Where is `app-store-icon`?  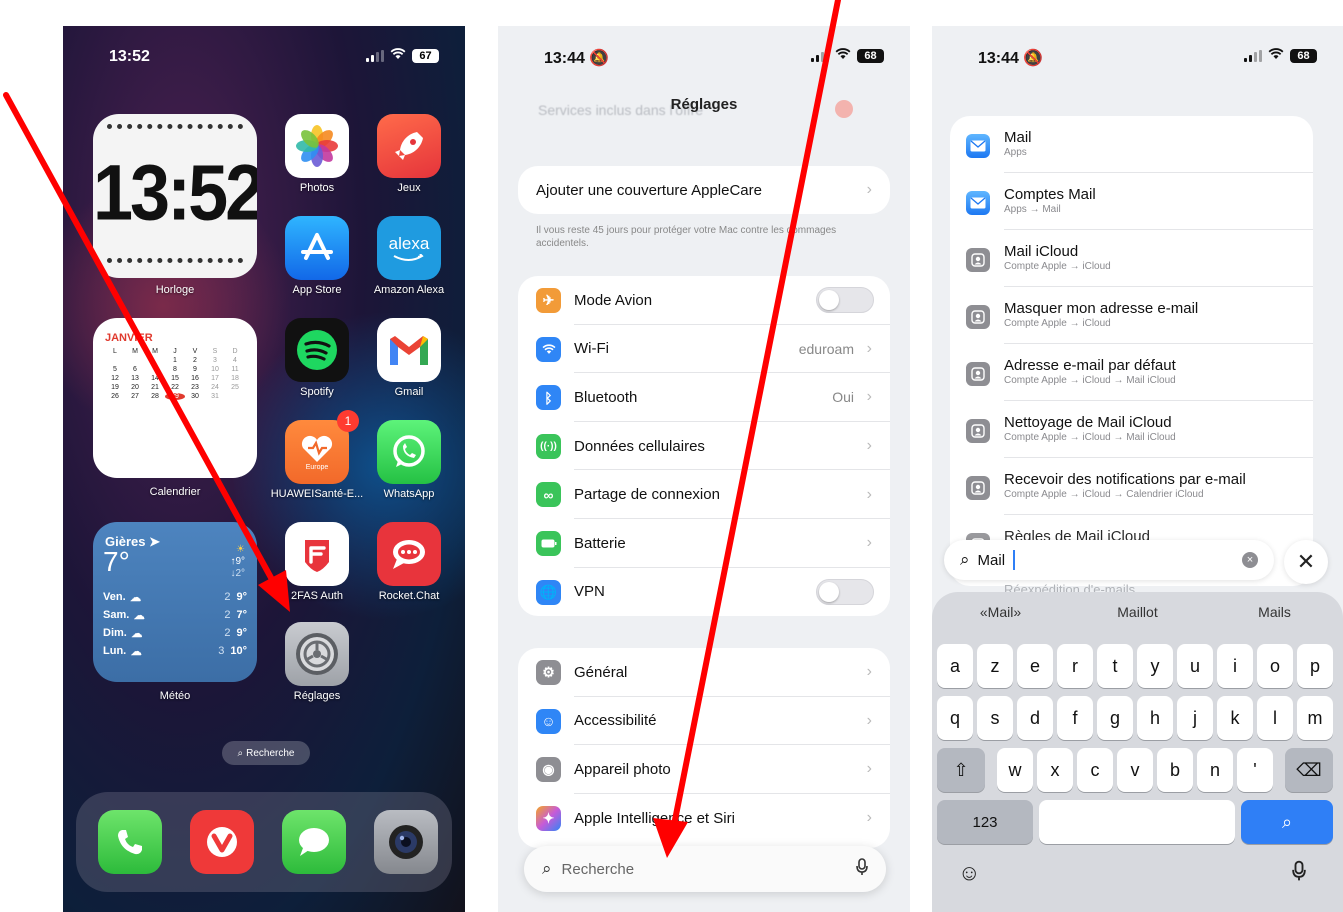 app-store-icon is located at coordinates (317, 248).